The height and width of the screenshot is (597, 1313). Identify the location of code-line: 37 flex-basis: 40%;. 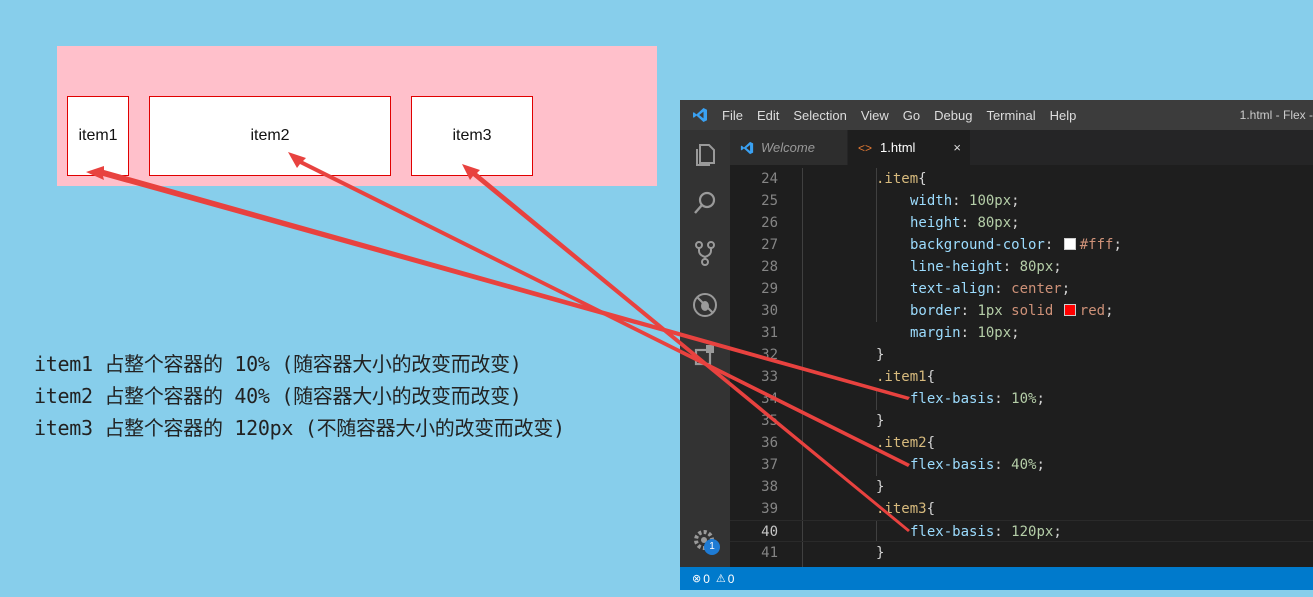
(1021, 465).